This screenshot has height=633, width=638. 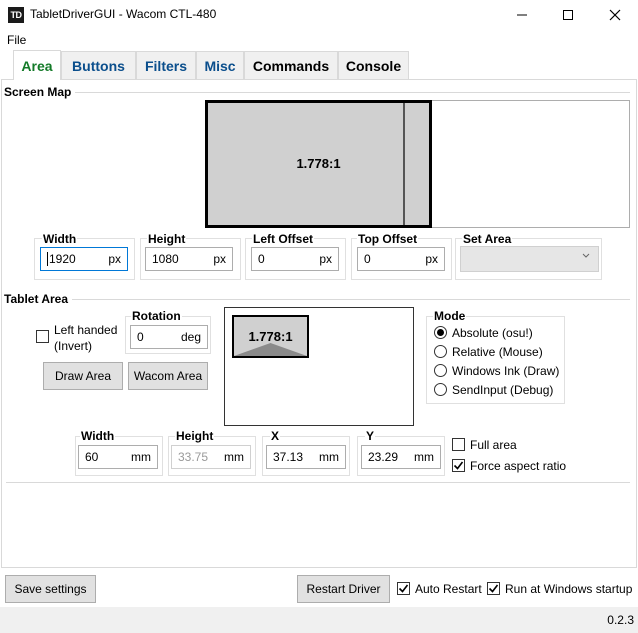 What do you see at coordinates (518, 466) in the screenshot?
I see `force-aspect-label: Force aspect ratio` at bounding box center [518, 466].